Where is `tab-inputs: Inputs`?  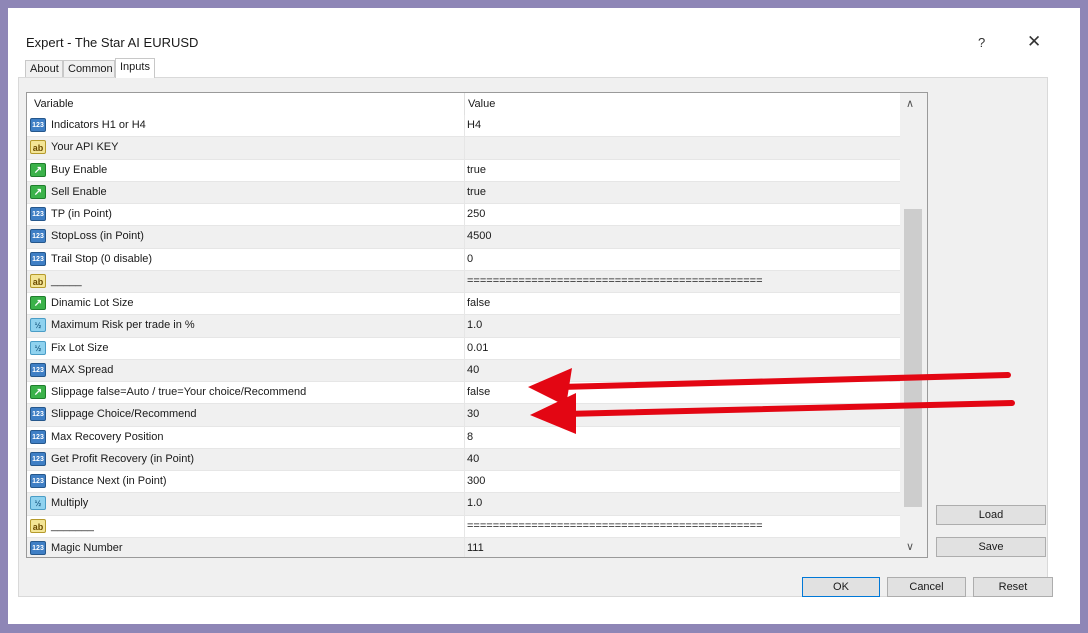 tab-inputs: Inputs is located at coordinates (135, 68).